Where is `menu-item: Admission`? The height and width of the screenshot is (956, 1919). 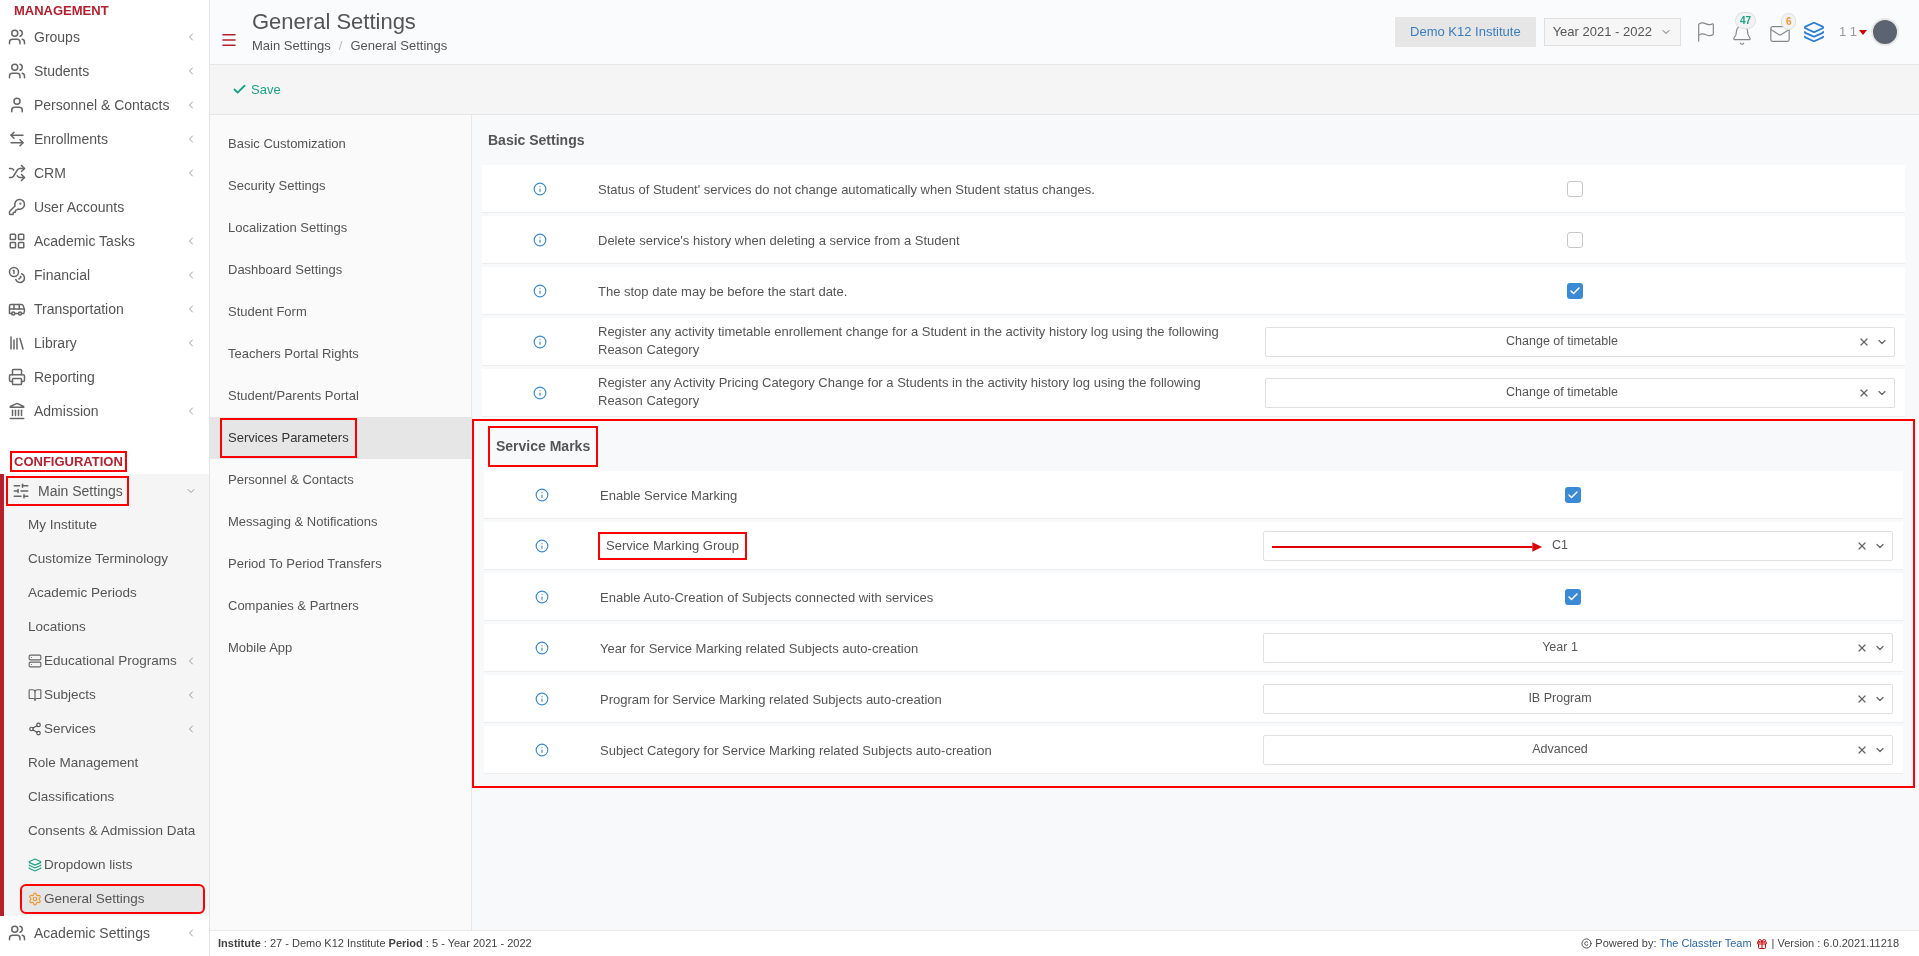 menu-item: Admission is located at coordinates (104, 411).